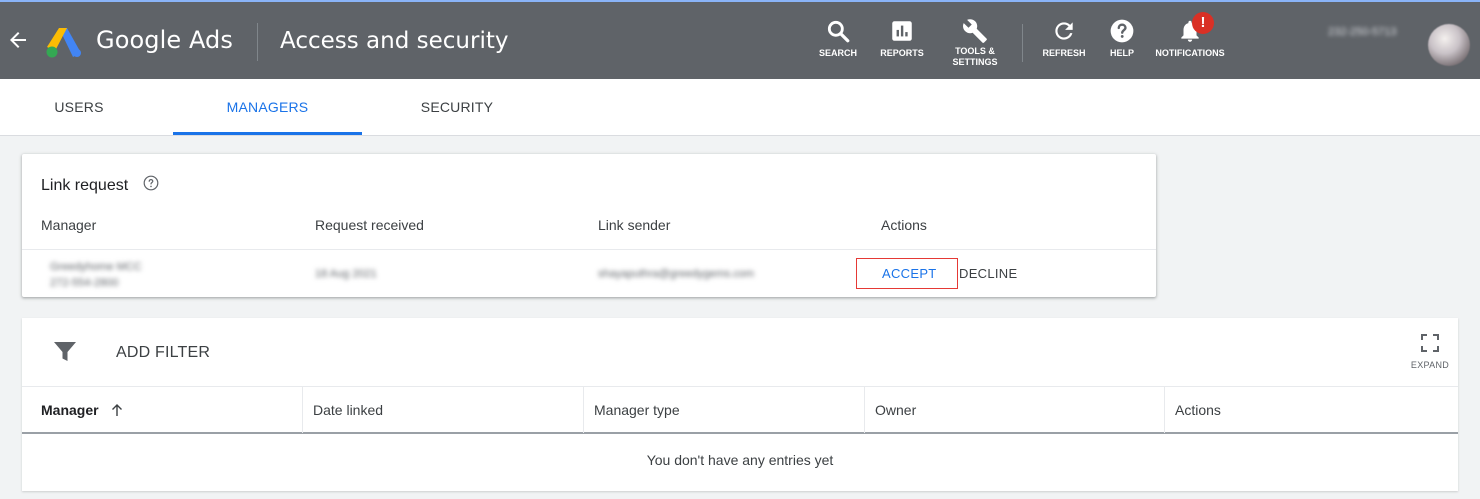  I want to click on decline-button: DECLINE, so click(988, 273).